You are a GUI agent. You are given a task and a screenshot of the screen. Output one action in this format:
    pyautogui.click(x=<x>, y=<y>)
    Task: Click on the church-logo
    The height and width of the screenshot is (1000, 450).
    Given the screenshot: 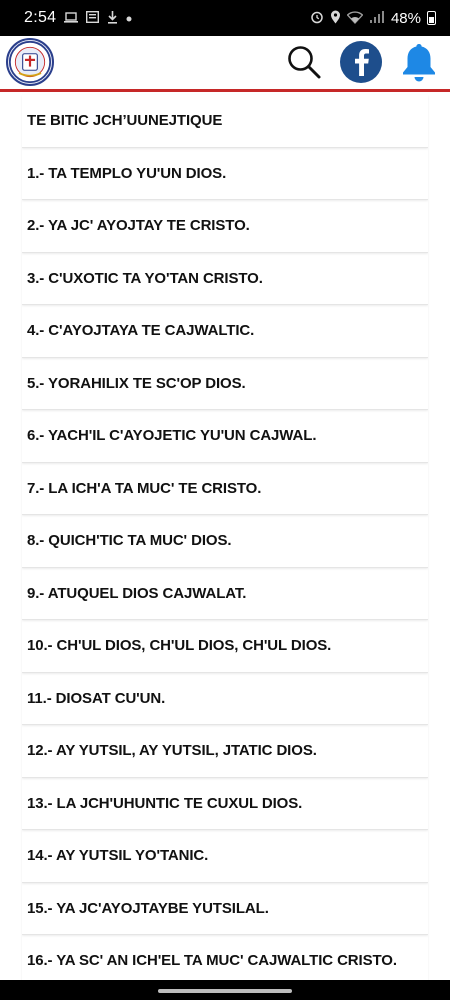 What is the action you would take?
    pyautogui.click(x=30, y=62)
    